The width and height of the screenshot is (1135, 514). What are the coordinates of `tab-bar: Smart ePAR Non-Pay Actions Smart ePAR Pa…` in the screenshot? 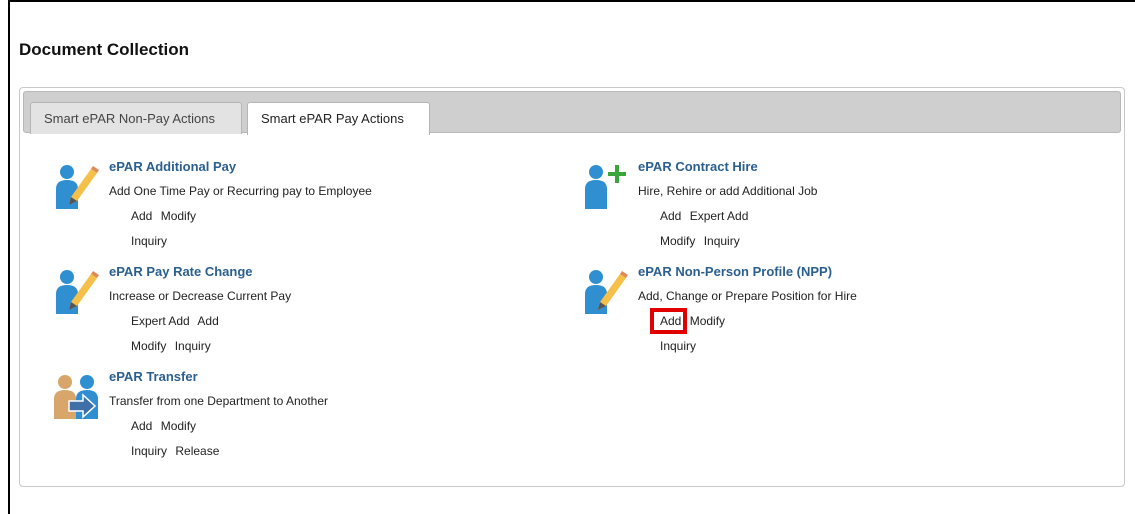 It's located at (572, 113).